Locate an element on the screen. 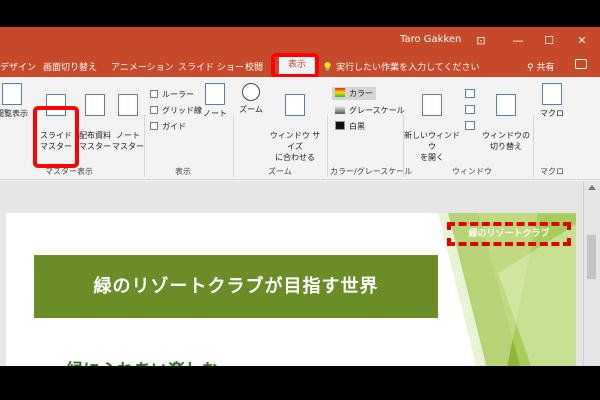 The height and width of the screenshot is (400, 600). switch-windows-label: ウィンドウの 切り替え is located at coordinates (506, 141).